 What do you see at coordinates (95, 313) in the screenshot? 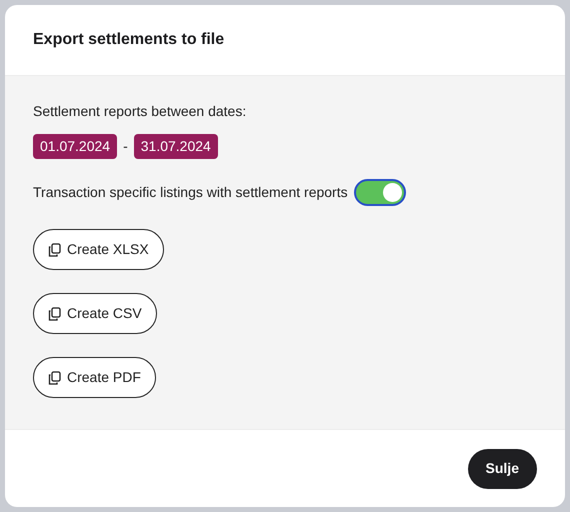
I see `create-file-button: Create CSV` at bounding box center [95, 313].